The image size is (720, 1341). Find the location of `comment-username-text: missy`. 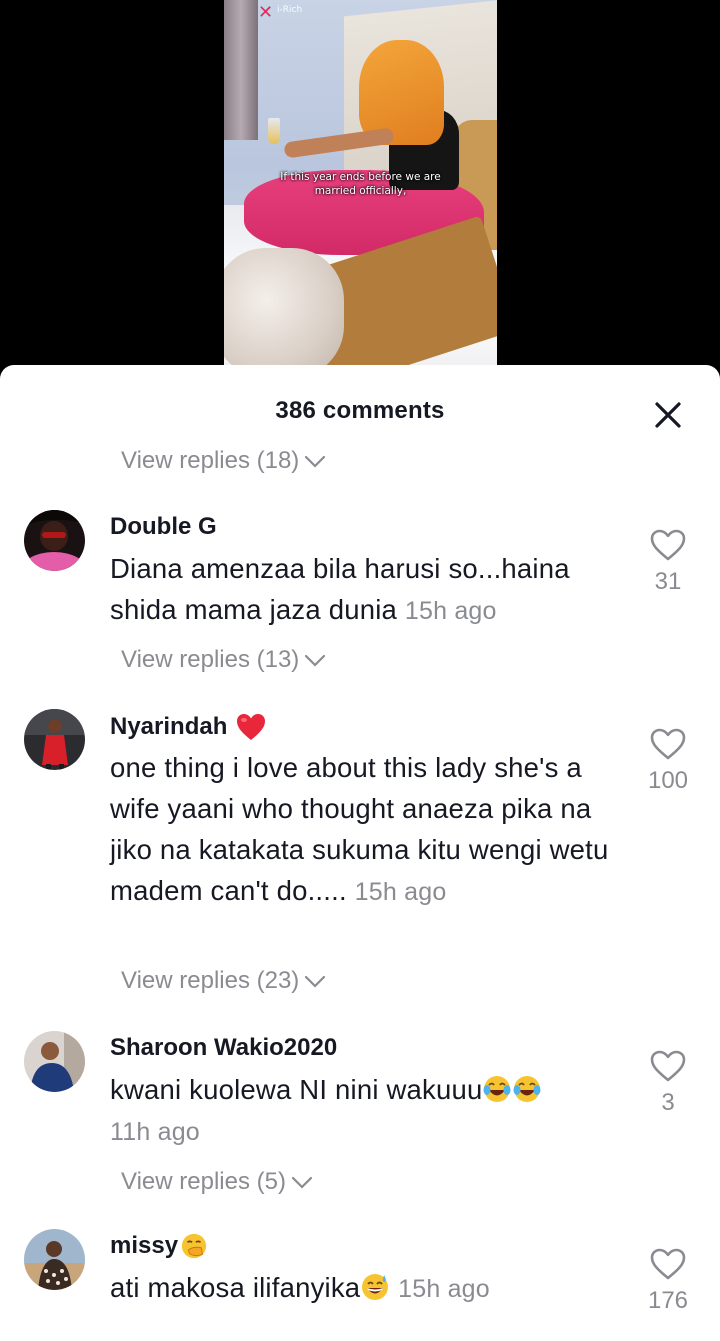

comment-username-text: missy is located at coordinates (144, 1245).